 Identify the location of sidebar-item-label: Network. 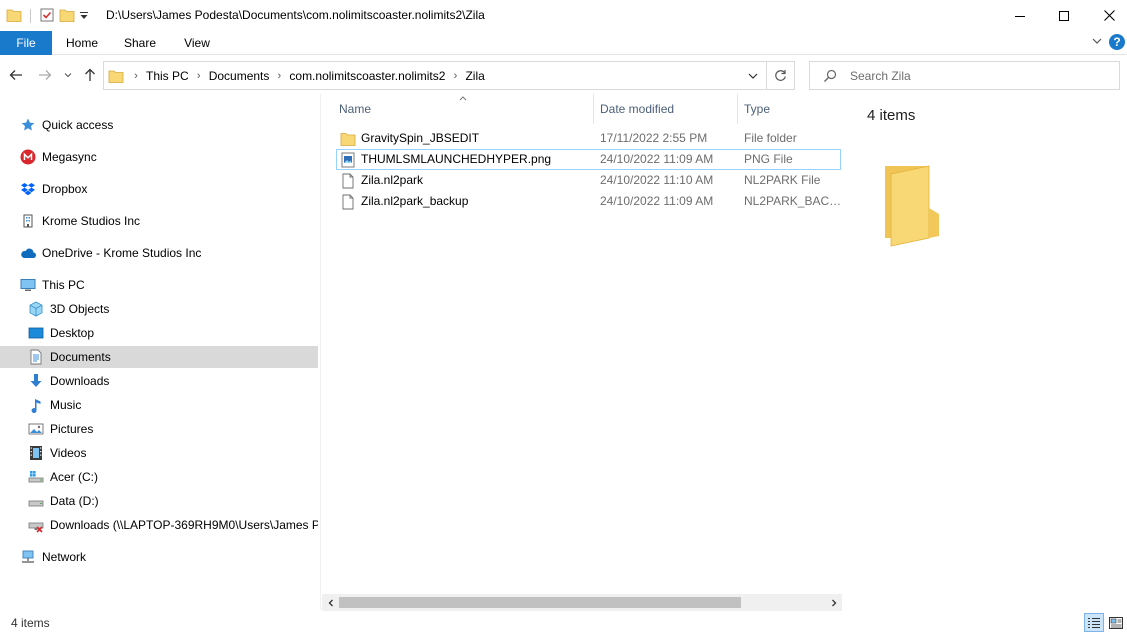
(64, 557).